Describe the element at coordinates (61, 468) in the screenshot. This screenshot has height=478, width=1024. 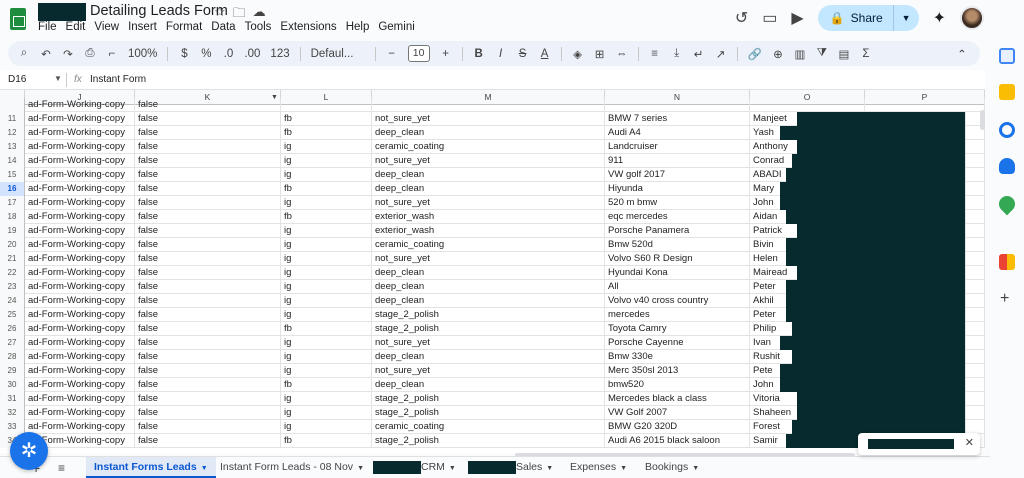
I see `all-sheets-icon: ≡` at that location.